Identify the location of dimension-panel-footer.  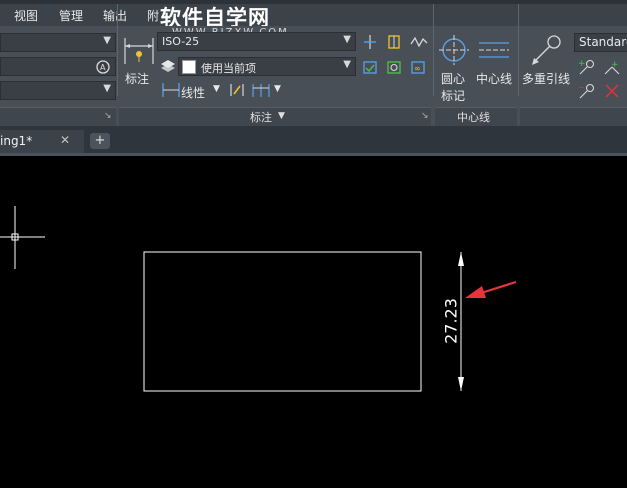
(275, 116).